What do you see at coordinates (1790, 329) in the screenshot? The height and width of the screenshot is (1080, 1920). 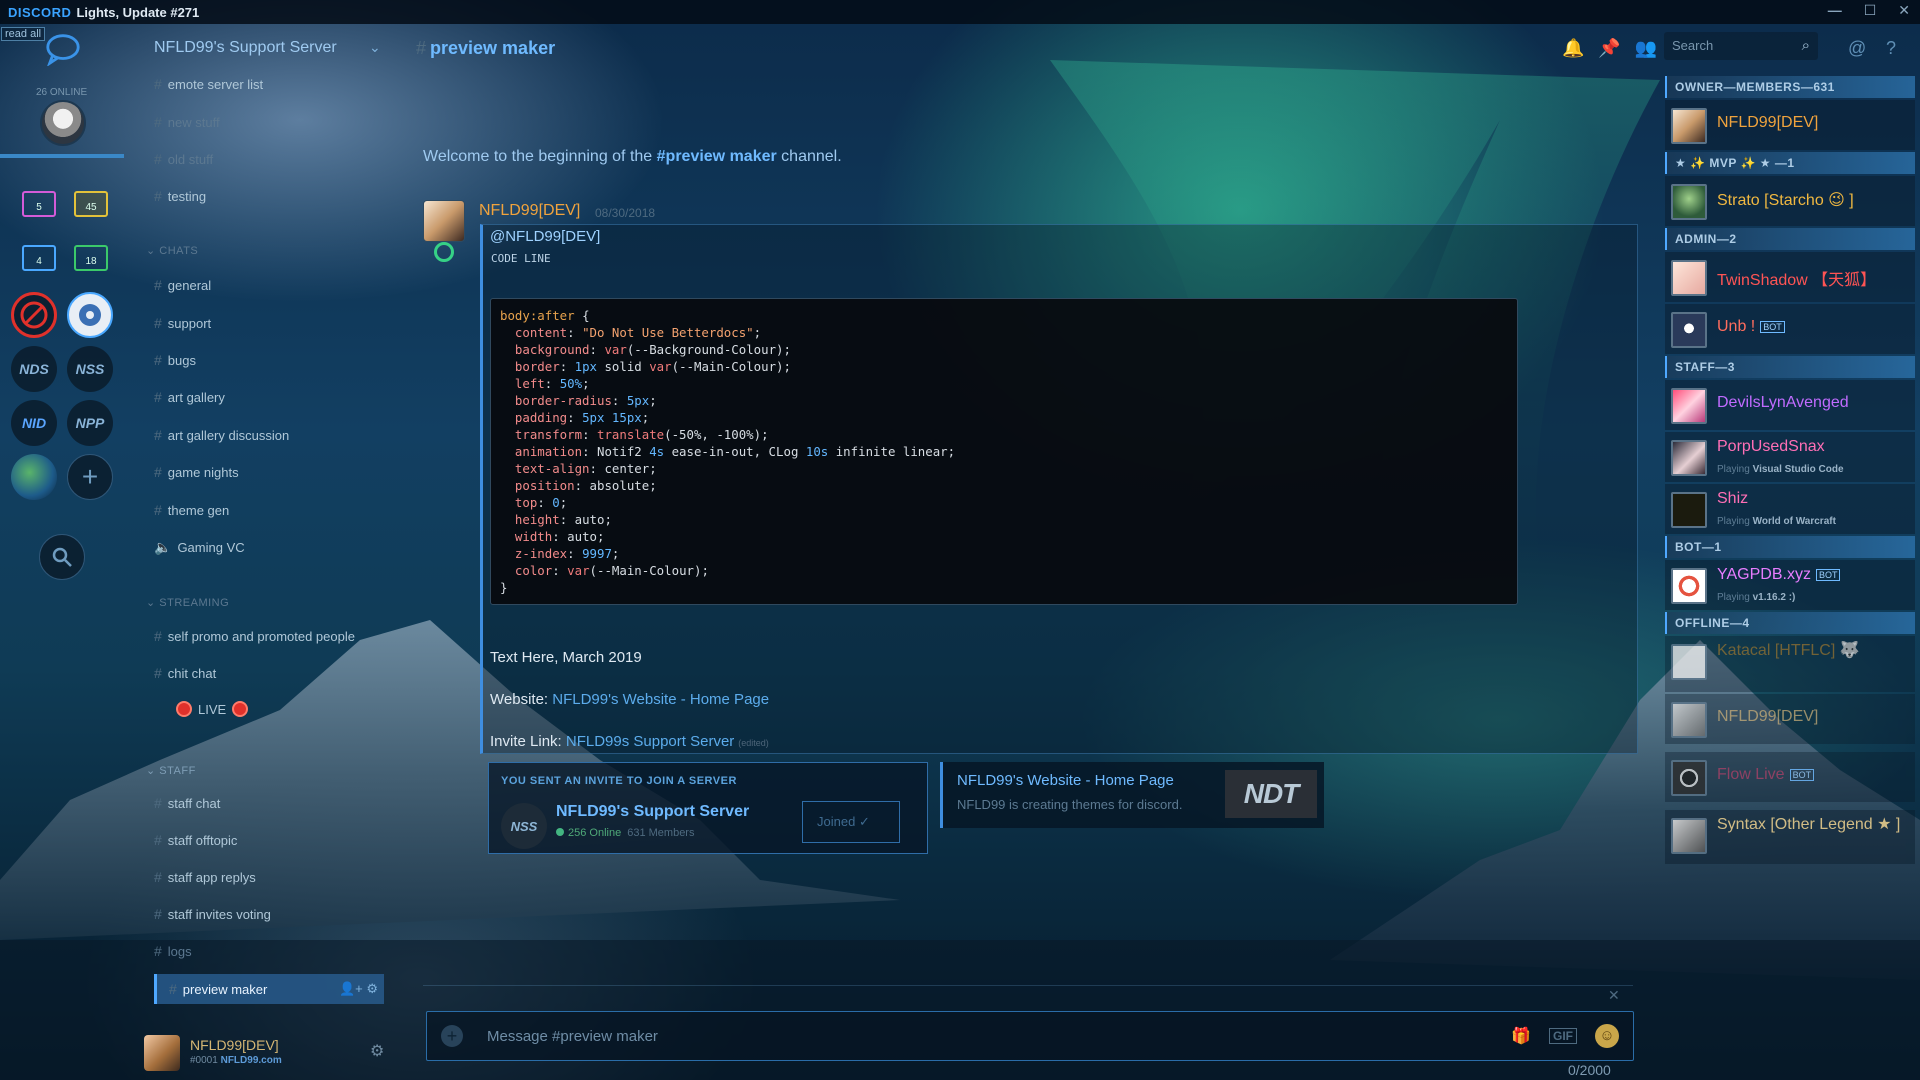 I see `member-row: Unb ! BOT` at bounding box center [1790, 329].